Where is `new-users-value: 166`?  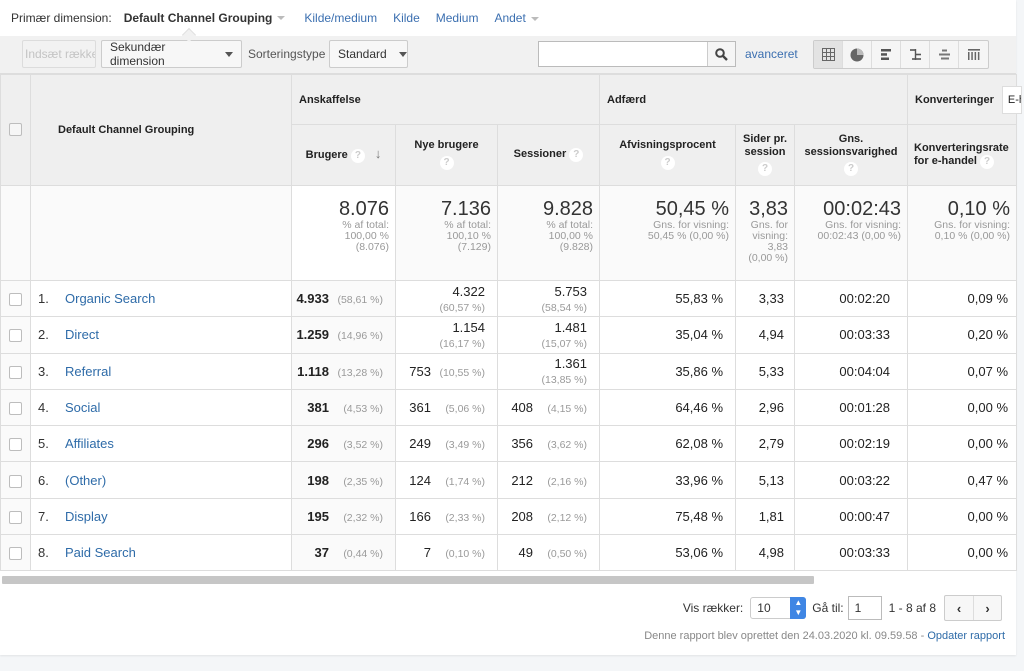 new-users-value: 166 is located at coordinates (420, 516).